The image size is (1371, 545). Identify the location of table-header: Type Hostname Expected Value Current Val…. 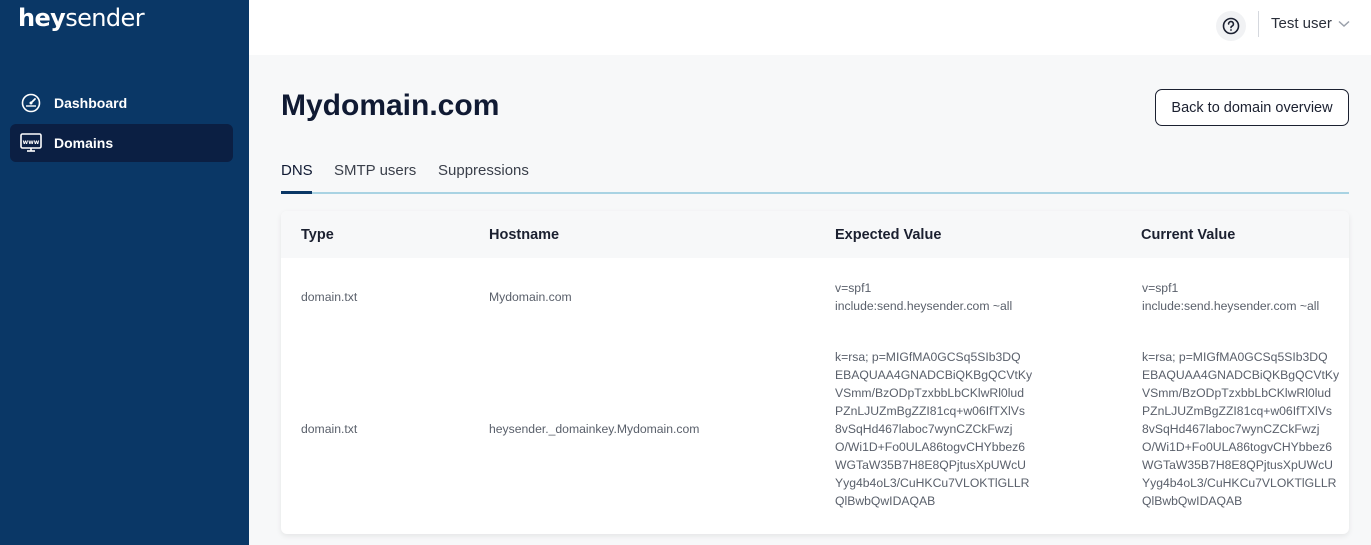
(815, 234).